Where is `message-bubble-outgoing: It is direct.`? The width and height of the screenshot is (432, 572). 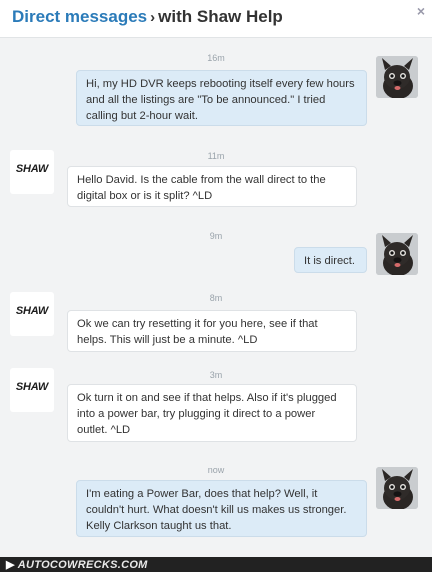 message-bubble-outgoing: It is direct. is located at coordinates (330, 260).